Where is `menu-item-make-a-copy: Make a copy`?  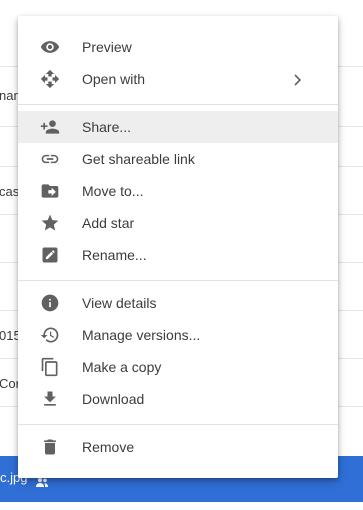
menu-item-make-a-copy: Make a copy is located at coordinates (178, 367).